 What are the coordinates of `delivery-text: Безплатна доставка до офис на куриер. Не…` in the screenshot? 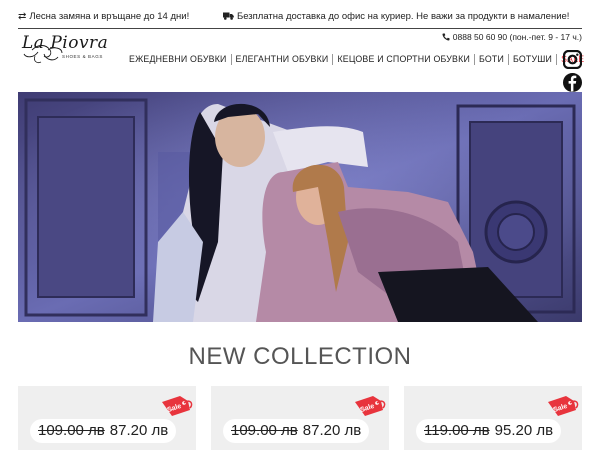 It's located at (403, 16).